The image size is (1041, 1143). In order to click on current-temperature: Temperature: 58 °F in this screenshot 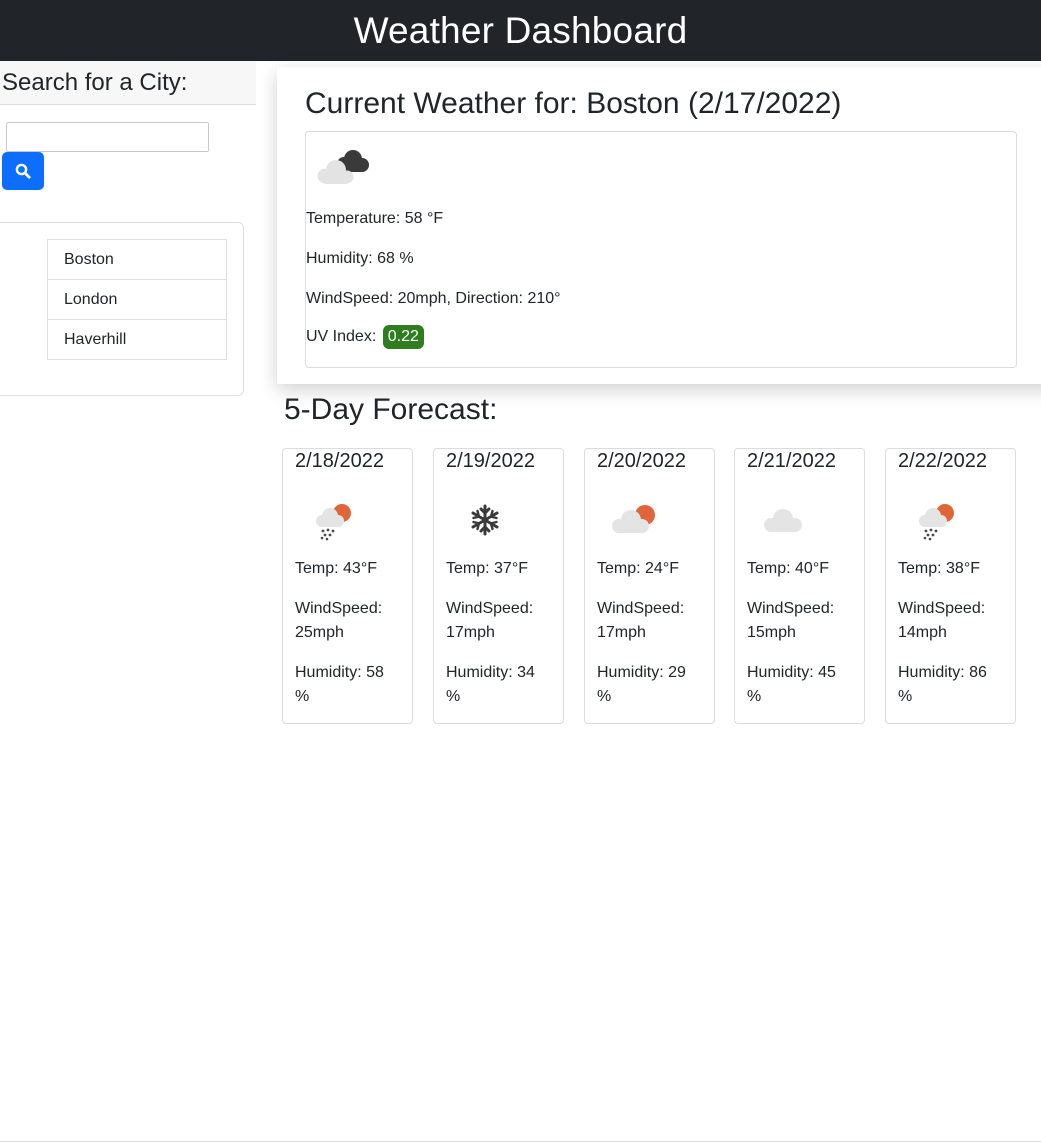, I will do `click(375, 218)`.